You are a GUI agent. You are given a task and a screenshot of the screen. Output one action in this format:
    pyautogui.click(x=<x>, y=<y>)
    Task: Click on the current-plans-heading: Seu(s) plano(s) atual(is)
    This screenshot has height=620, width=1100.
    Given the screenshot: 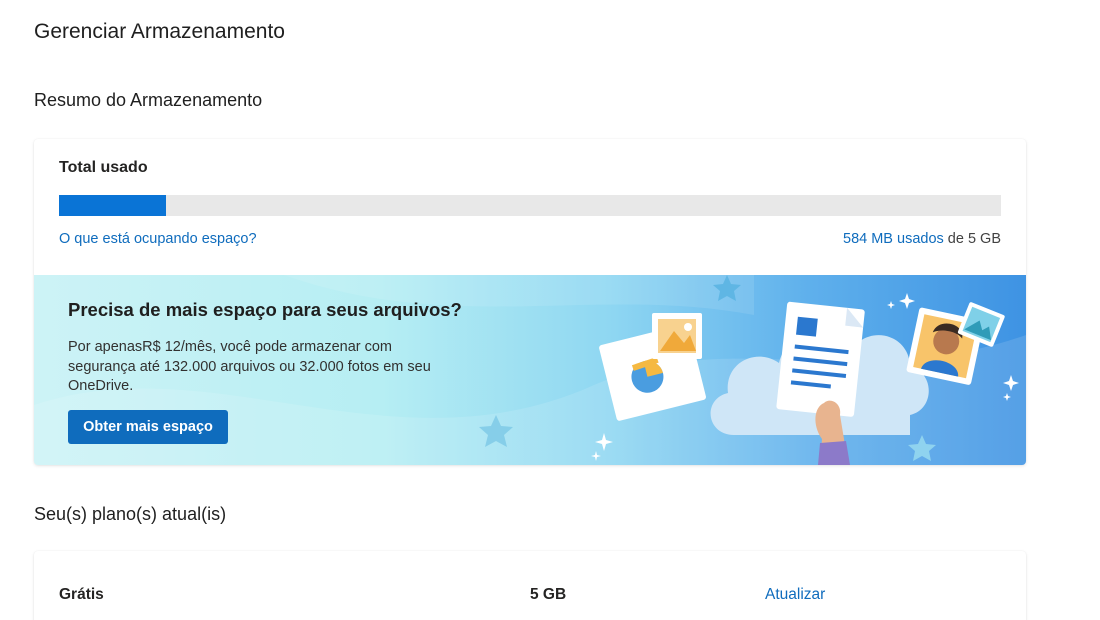 What is the action you would take?
    pyautogui.click(x=130, y=514)
    